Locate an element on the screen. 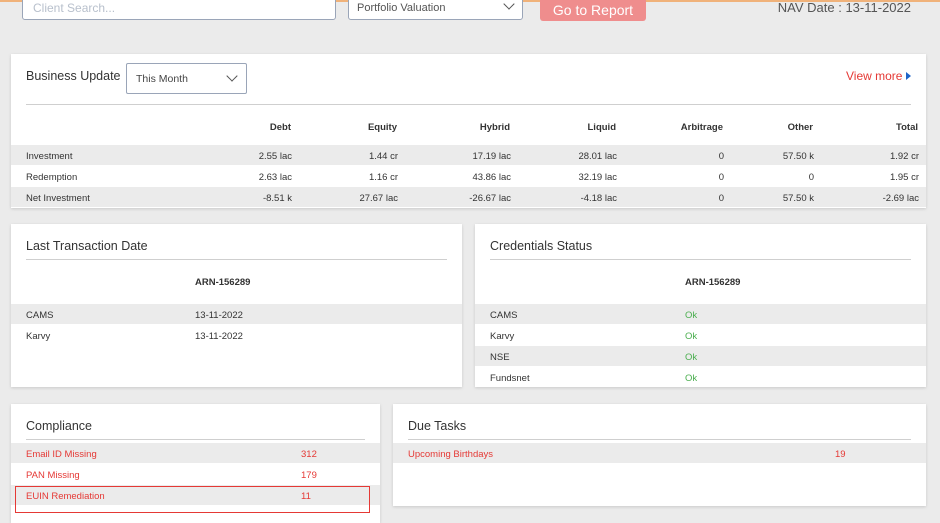  row-count: 179 is located at coordinates (309, 475).